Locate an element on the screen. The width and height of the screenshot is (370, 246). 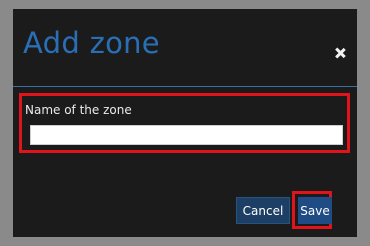
zone-name-input is located at coordinates (186, 135).